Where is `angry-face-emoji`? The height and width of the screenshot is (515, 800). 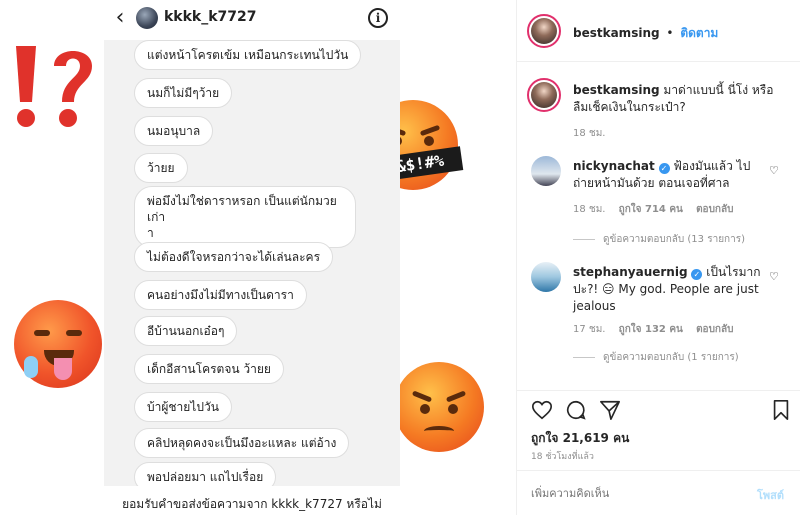 angry-face-emoji is located at coordinates (439, 407).